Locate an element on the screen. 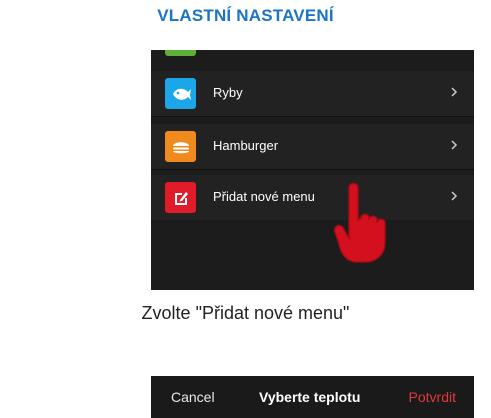  menu-item-add-new-menu: Přidat nové menu is located at coordinates (312, 197).